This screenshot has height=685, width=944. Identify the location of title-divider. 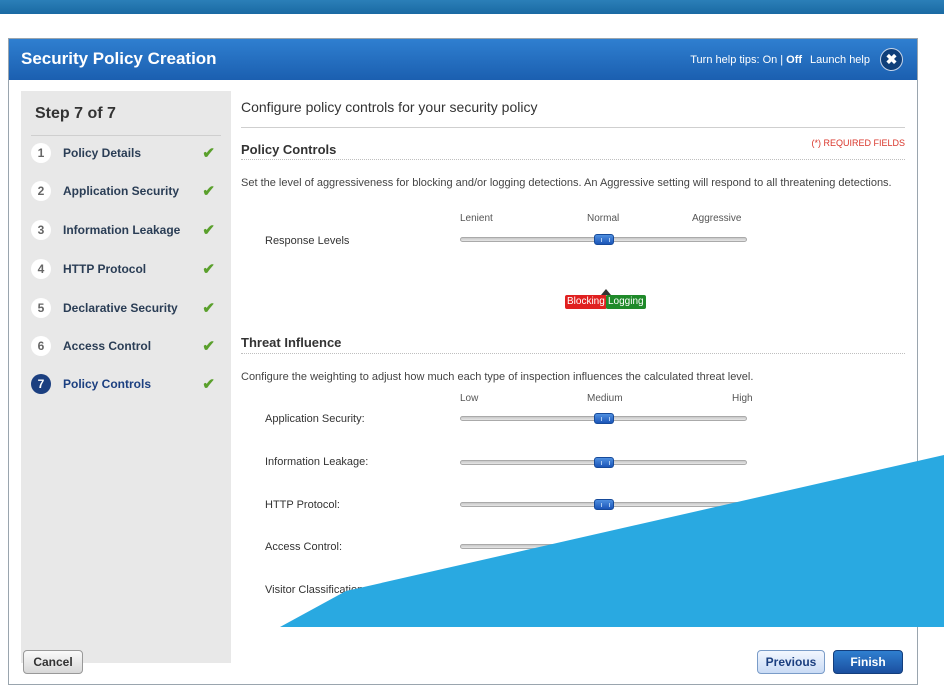
(573, 127).